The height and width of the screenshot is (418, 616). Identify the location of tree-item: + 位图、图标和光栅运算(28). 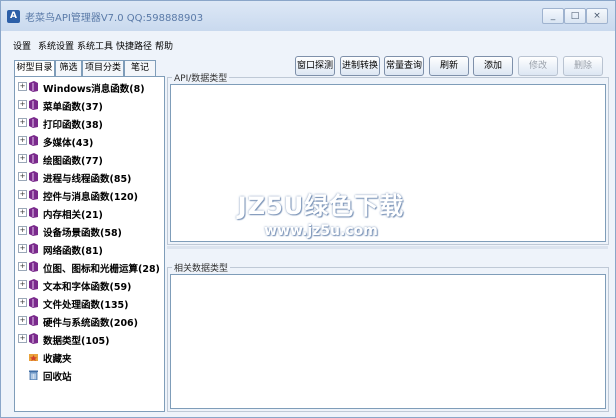
(88, 267).